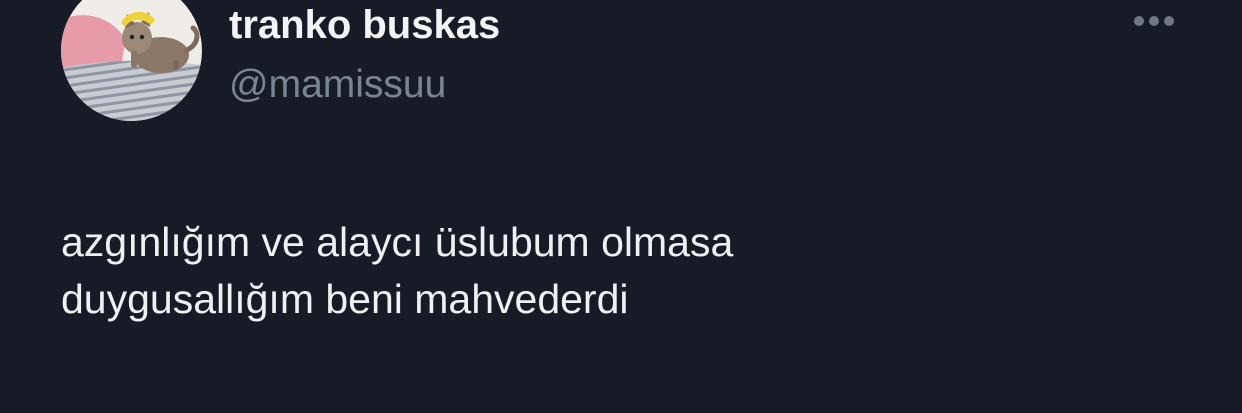  Describe the element at coordinates (364, 25) in the screenshot. I see `author-display-name: tranko buskas` at that location.